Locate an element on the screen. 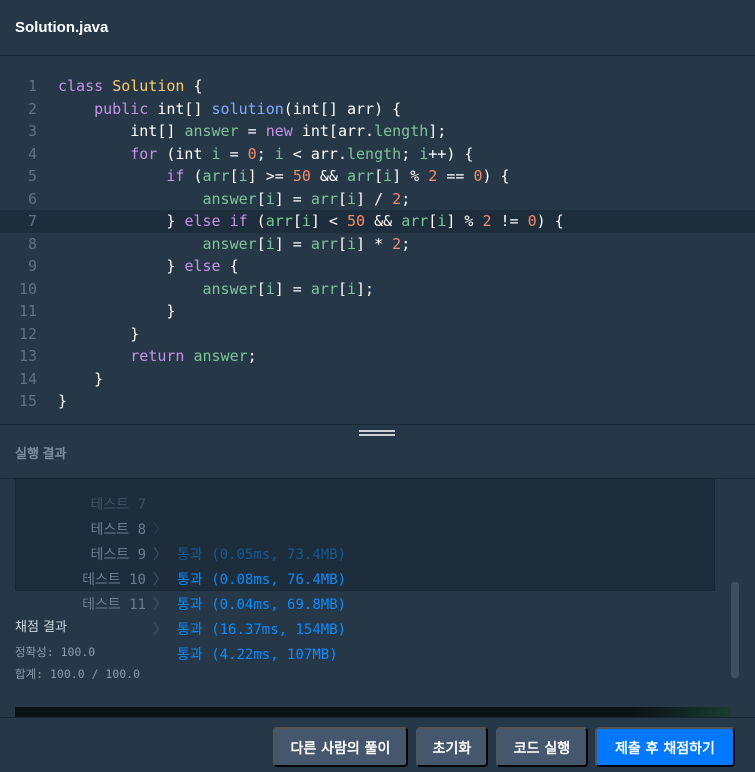 The height and width of the screenshot is (772, 755). test-row: 테스트 10 〉 통과 (16.37ms, 154MB) is located at coordinates (366, 590).